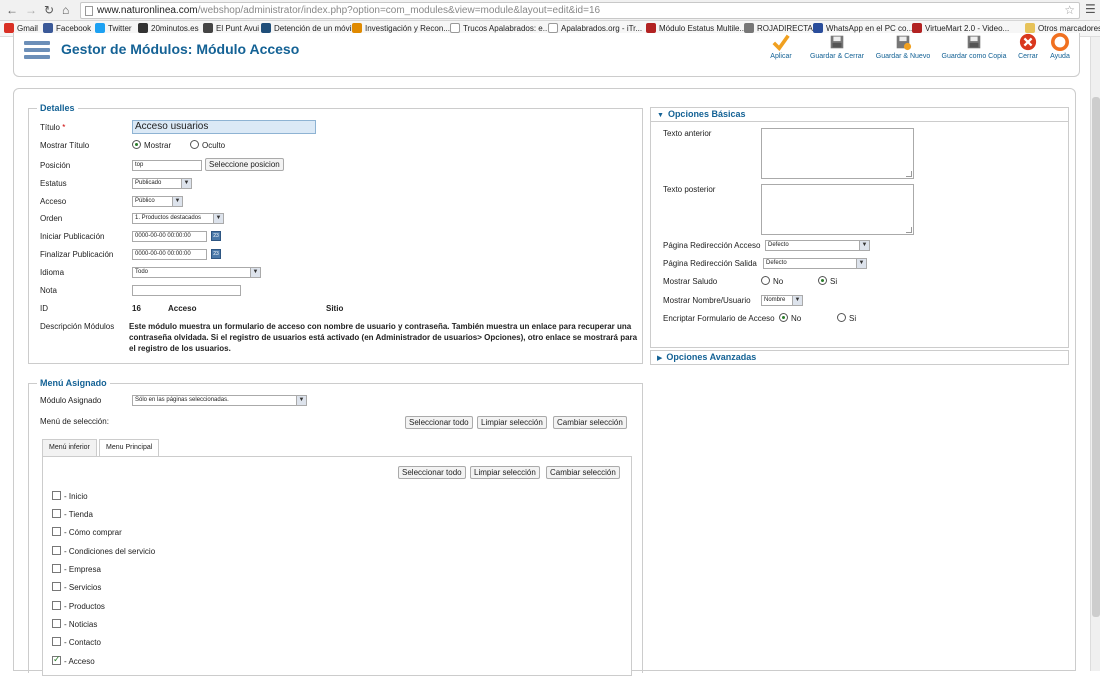 This screenshot has height=676, width=1100. I want to click on hide-title-radio, so click(194, 144).